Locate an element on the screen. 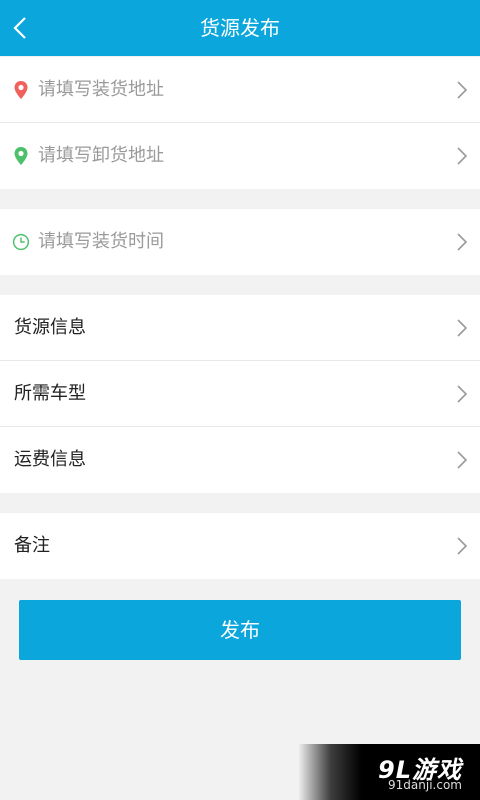 Image resolution: width=480 pixels, height=800 pixels. freight-info-label: 运费信息 is located at coordinates (50, 459).